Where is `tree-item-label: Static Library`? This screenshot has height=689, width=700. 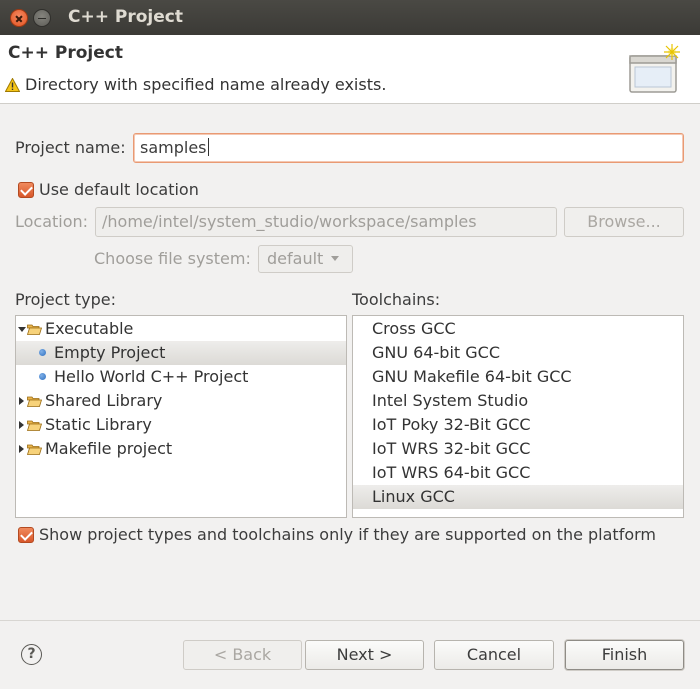 tree-item-label: Static Library is located at coordinates (98, 424).